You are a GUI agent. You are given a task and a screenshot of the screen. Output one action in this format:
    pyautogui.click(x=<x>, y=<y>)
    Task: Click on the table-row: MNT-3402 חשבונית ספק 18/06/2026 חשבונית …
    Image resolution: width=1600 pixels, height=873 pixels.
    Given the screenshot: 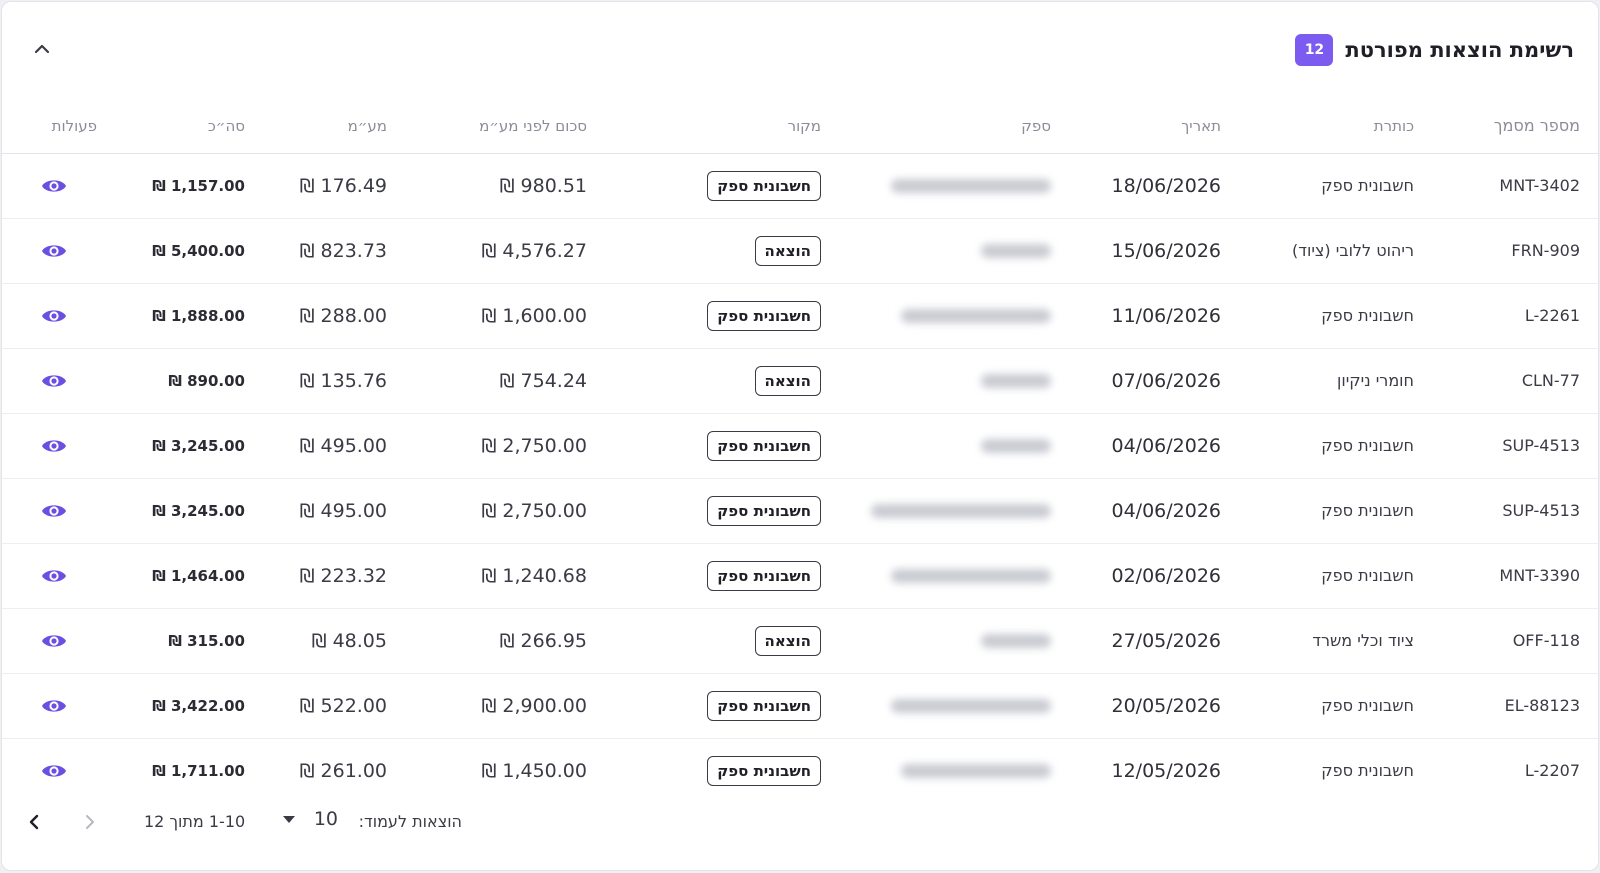 What is the action you would take?
    pyautogui.click(x=800, y=186)
    